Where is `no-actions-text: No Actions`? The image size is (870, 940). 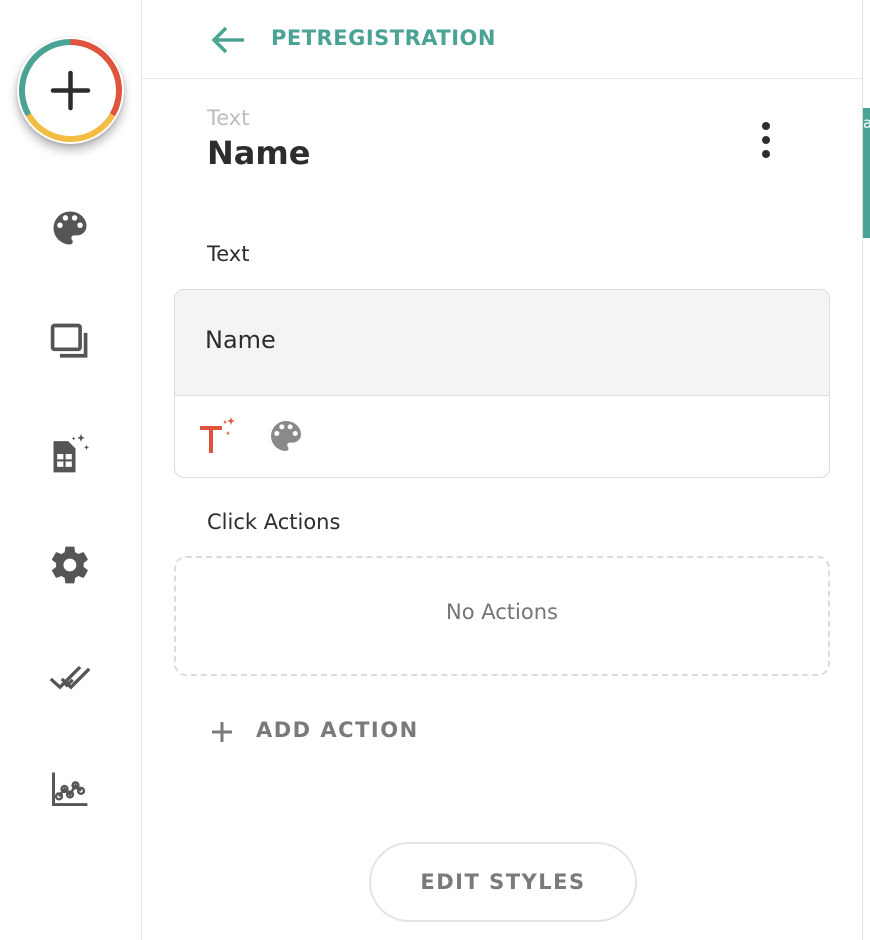
no-actions-text: No Actions is located at coordinates (502, 612).